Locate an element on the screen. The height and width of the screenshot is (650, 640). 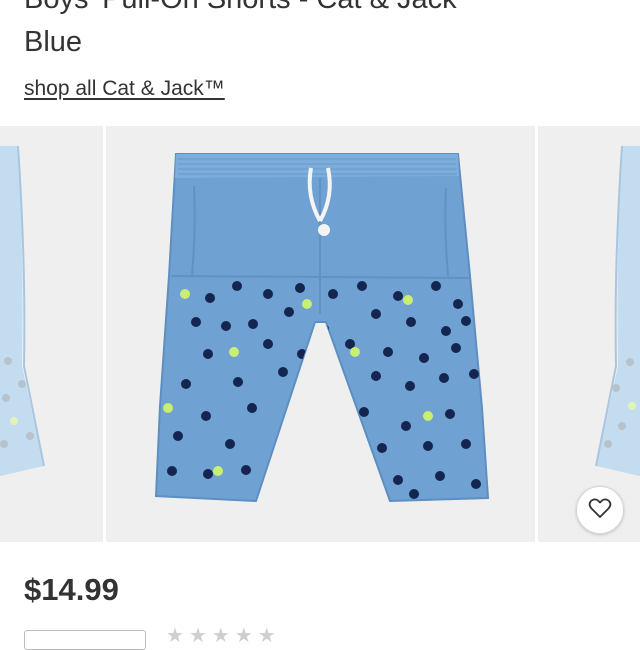
quantity-select is located at coordinates (85, 640).